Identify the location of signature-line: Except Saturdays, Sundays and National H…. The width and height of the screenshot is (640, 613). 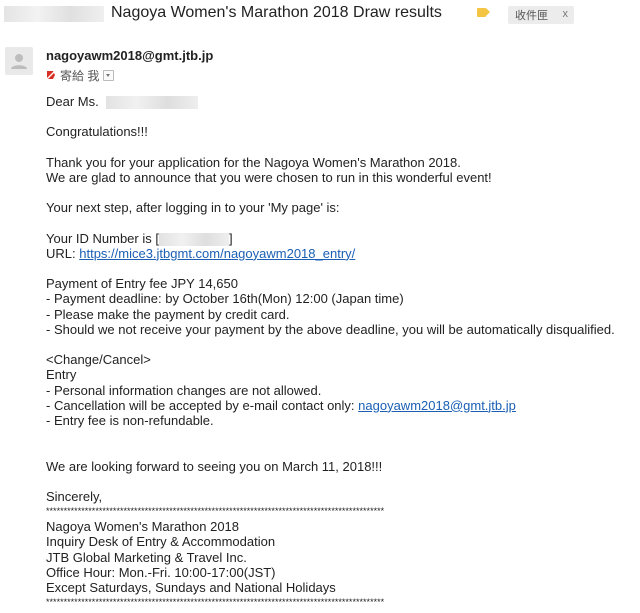
(191, 587).